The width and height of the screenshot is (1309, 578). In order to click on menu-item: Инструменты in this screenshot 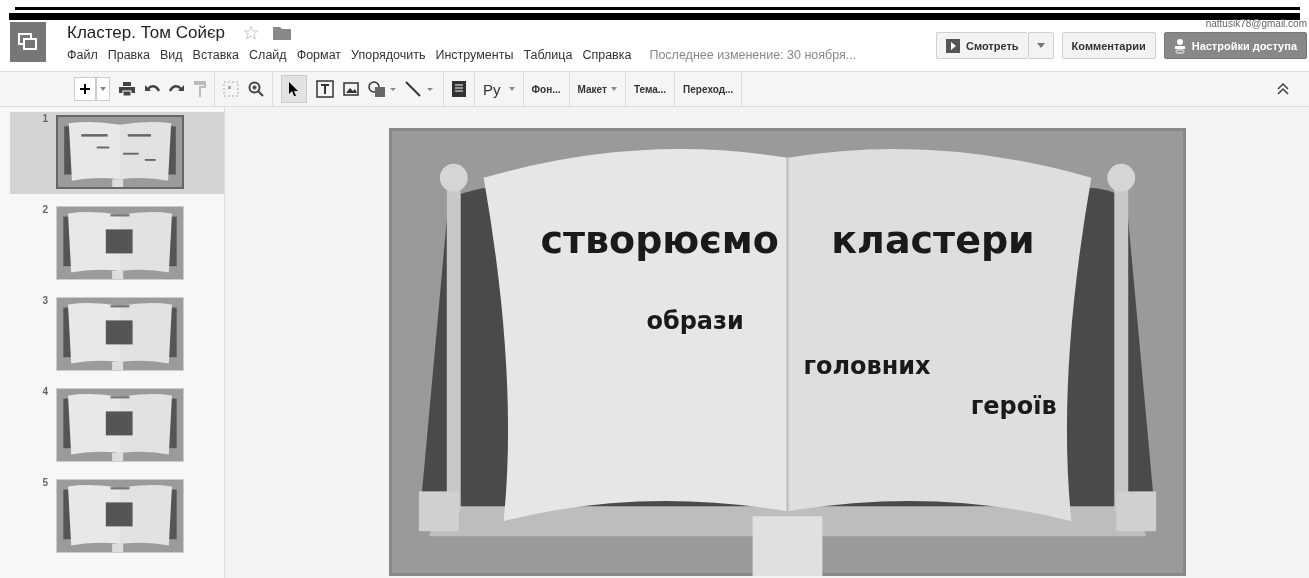, I will do `click(474, 55)`.